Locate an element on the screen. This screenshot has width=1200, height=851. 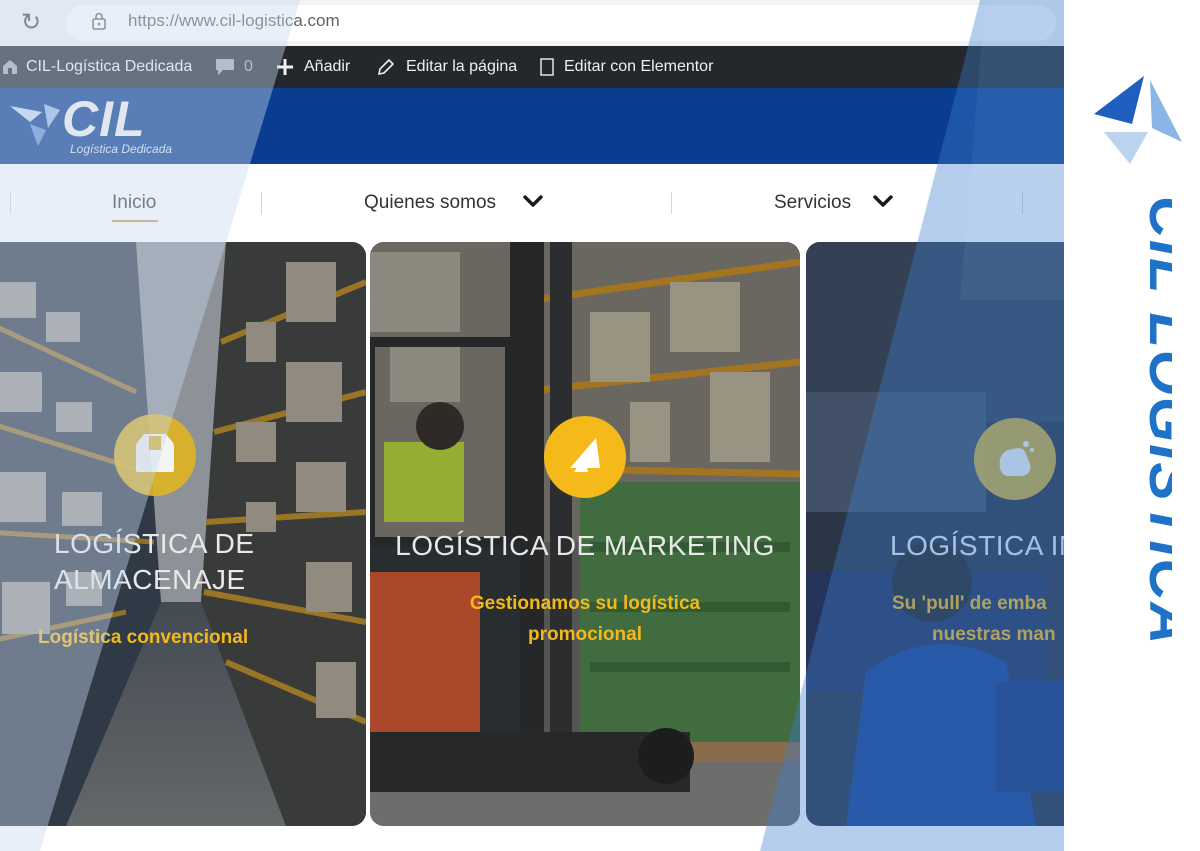
comments-count: 0 is located at coordinates (248, 67).